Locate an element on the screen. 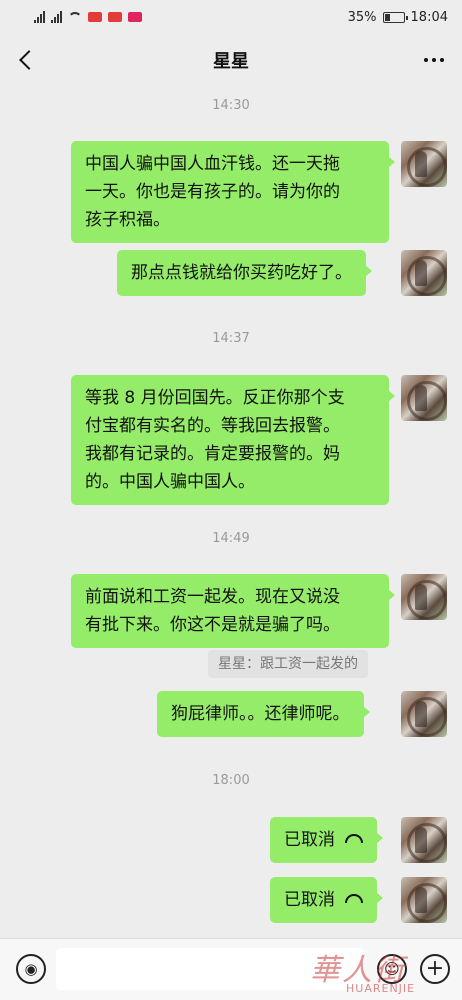 Image resolution: width=462 pixels, height=1000 pixels. line-notification-icon is located at coordinates (135, 17).